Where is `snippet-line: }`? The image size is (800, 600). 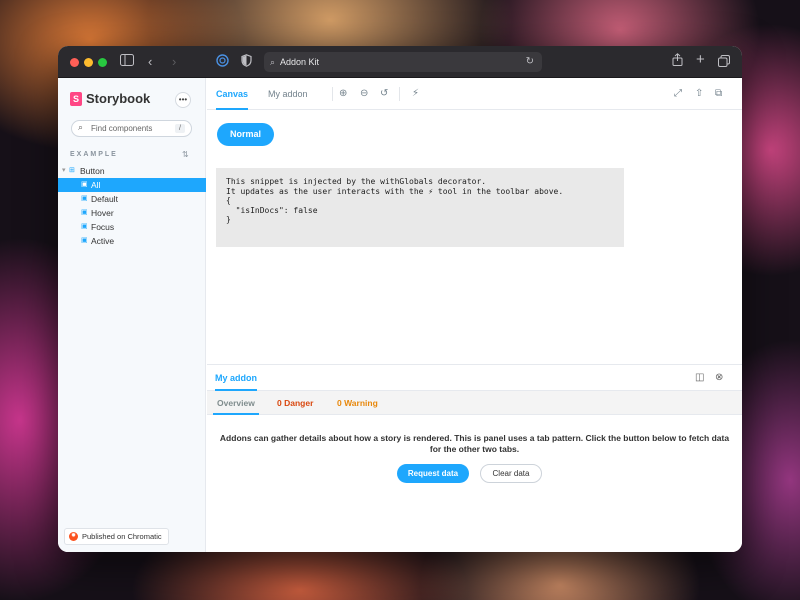 snippet-line: } is located at coordinates (228, 219).